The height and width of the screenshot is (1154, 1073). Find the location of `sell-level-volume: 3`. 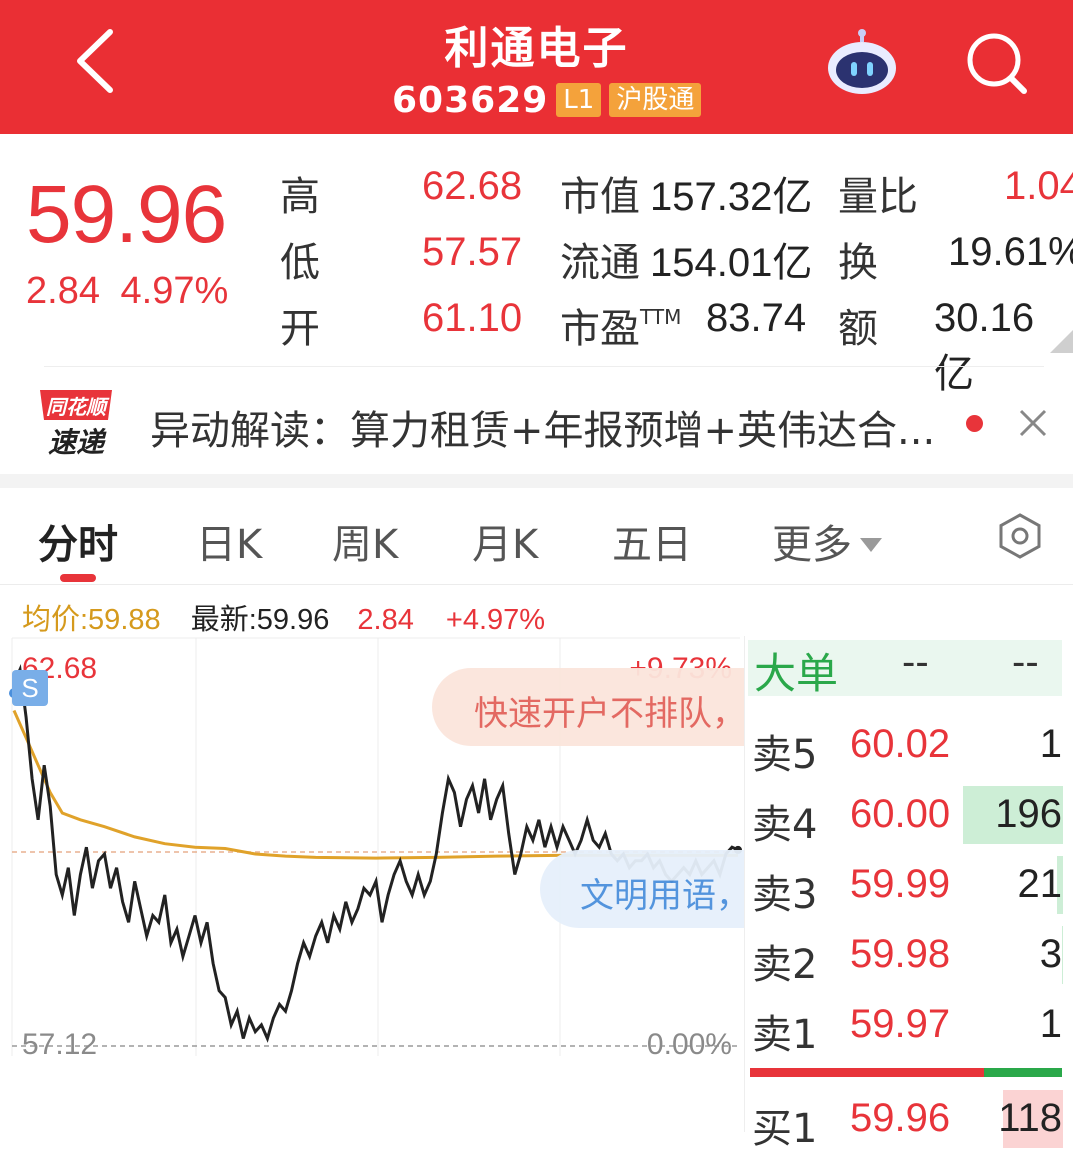

sell-level-volume: 3 is located at coordinates (1050, 954).